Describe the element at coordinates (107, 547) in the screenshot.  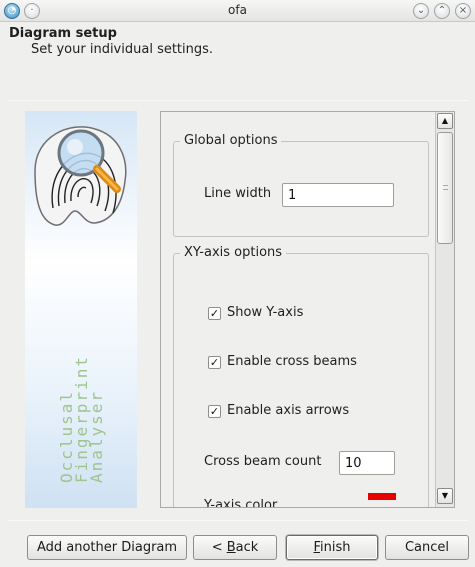
I see `add-another-diagram-button: Add another Diagram` at that location.